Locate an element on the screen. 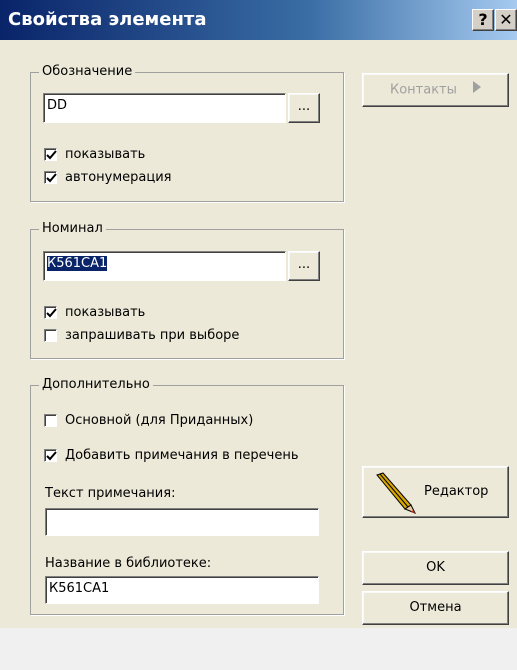 This screenshot has height=670, width=517. contacts-button: Контакты is located at coordinates (435, 90).